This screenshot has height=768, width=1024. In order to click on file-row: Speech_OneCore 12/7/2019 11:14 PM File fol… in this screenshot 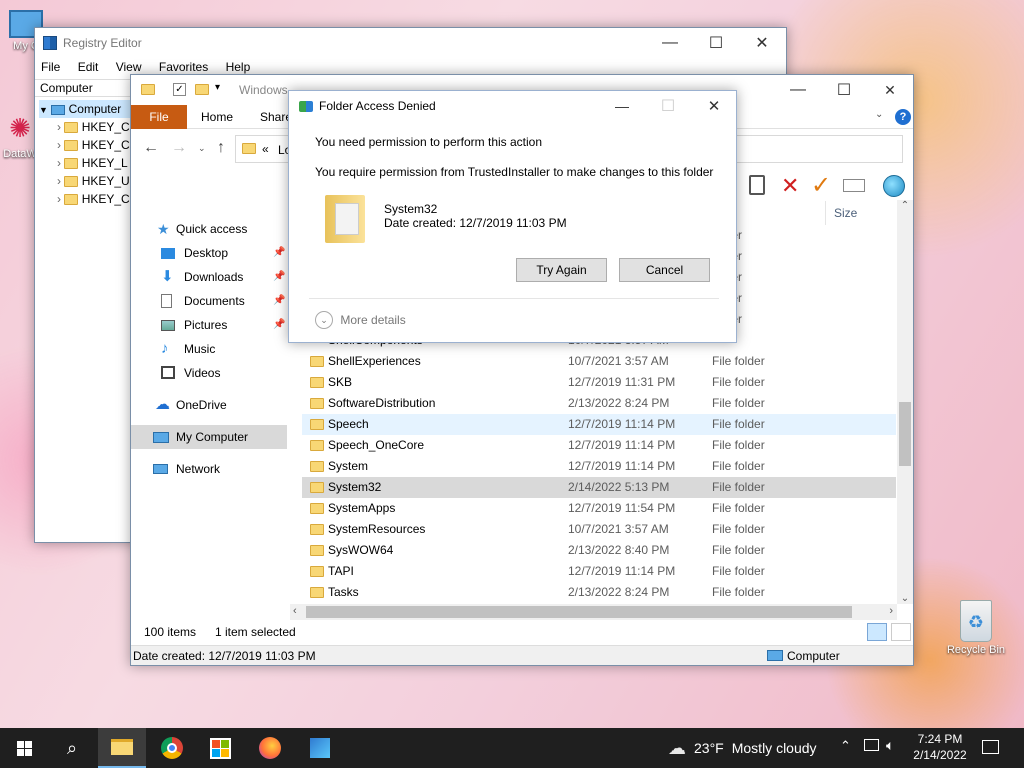, I will do `click(599, 445)`.